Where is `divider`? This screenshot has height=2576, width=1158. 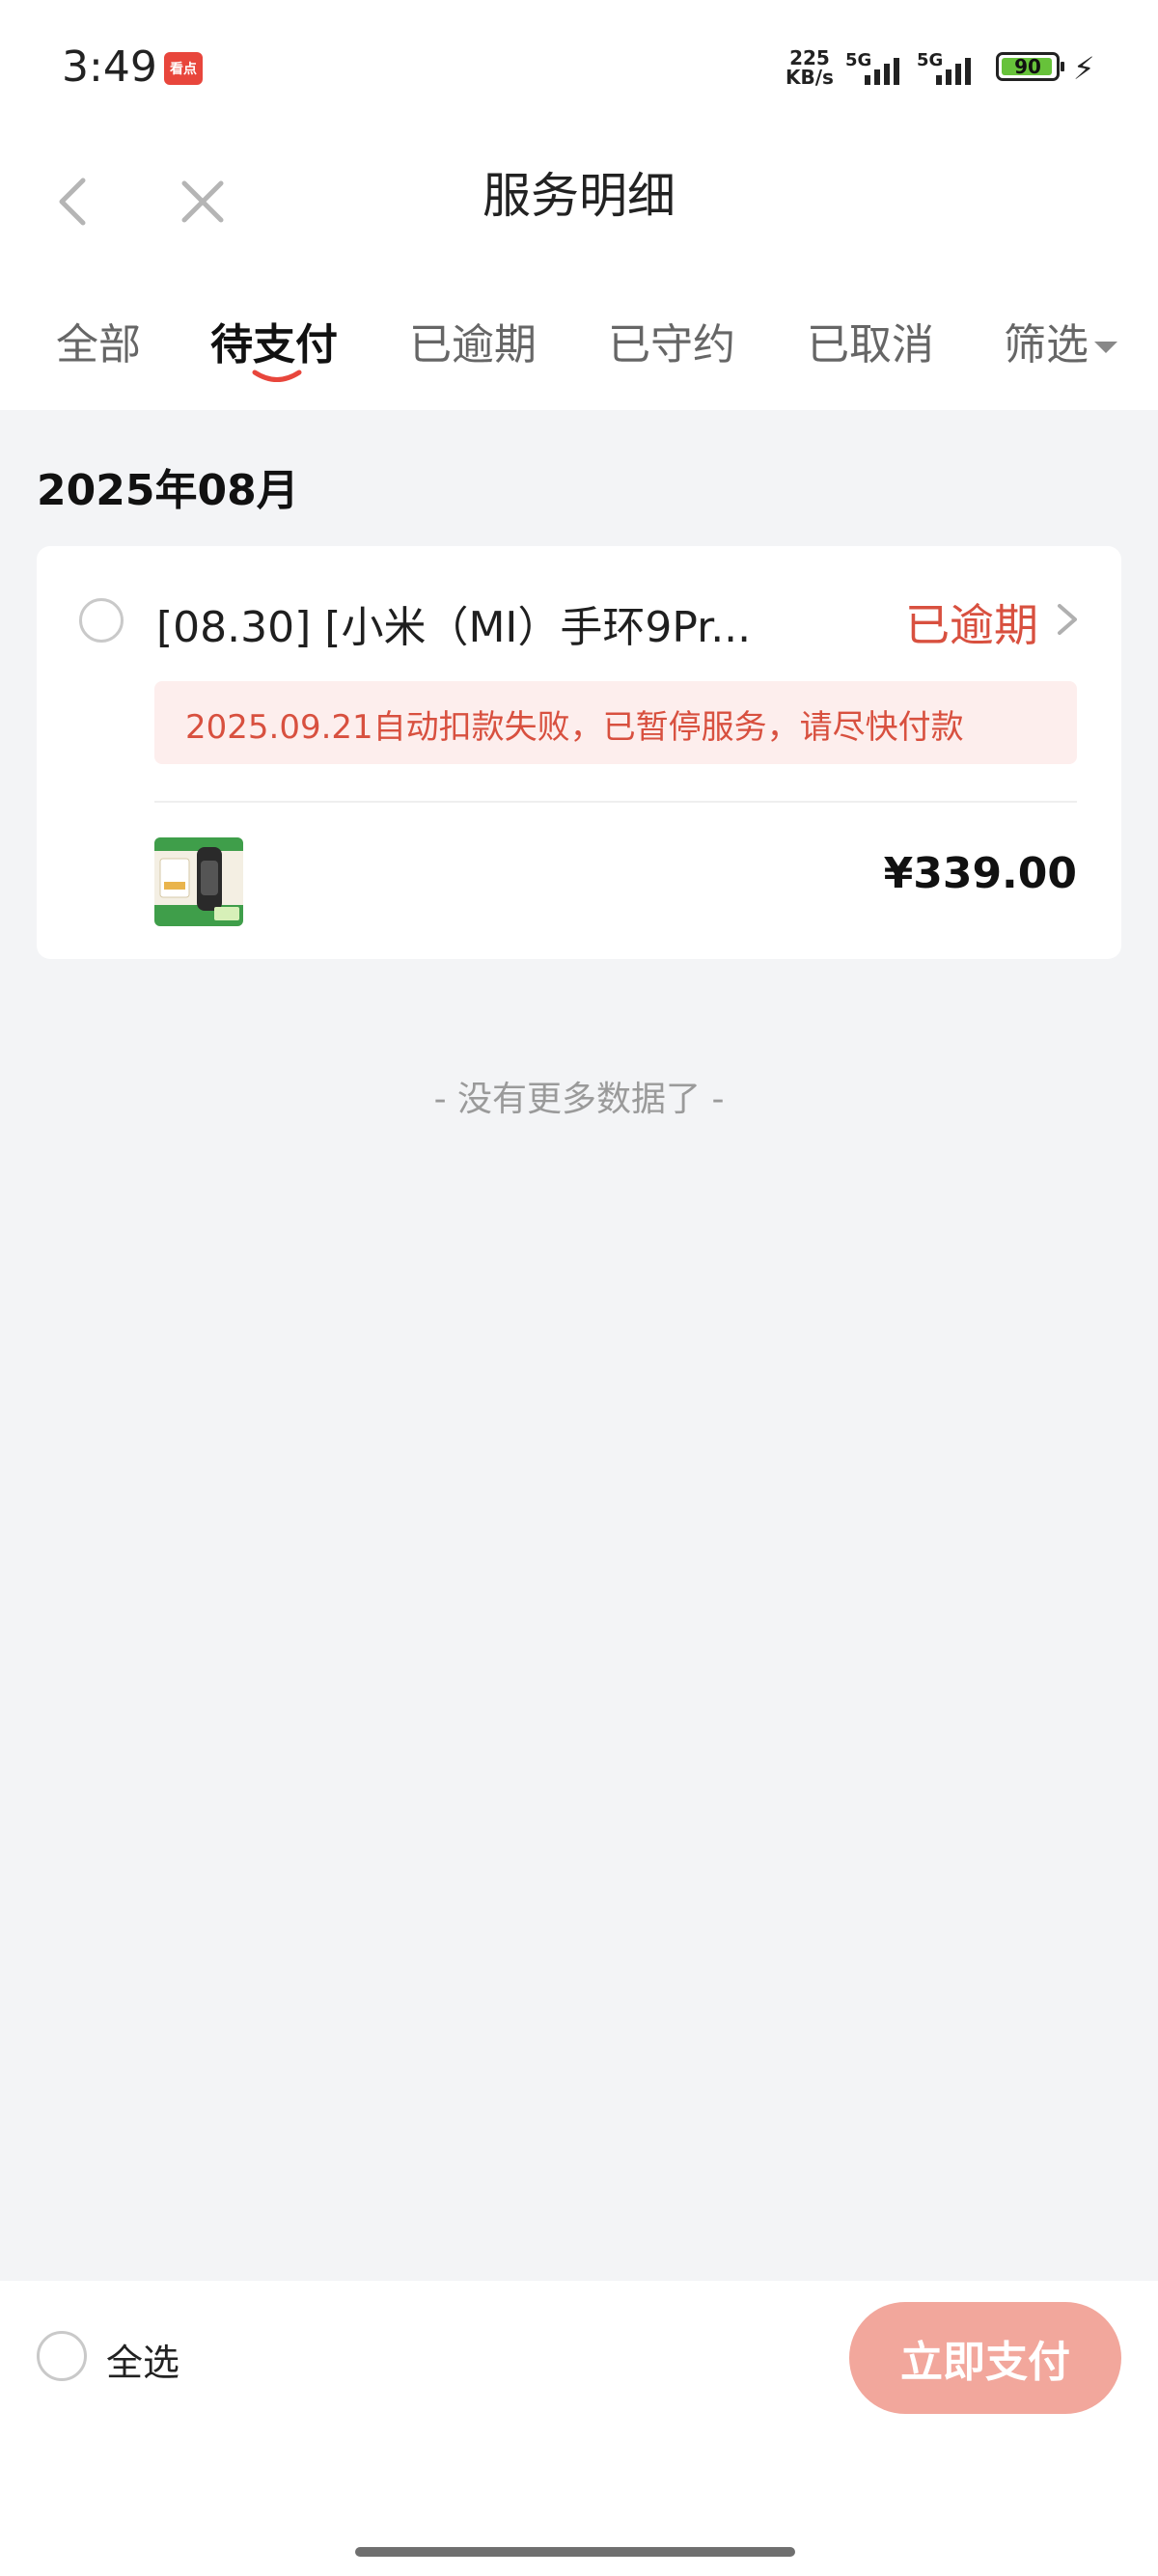
divider is located at coordinates (615, 802).